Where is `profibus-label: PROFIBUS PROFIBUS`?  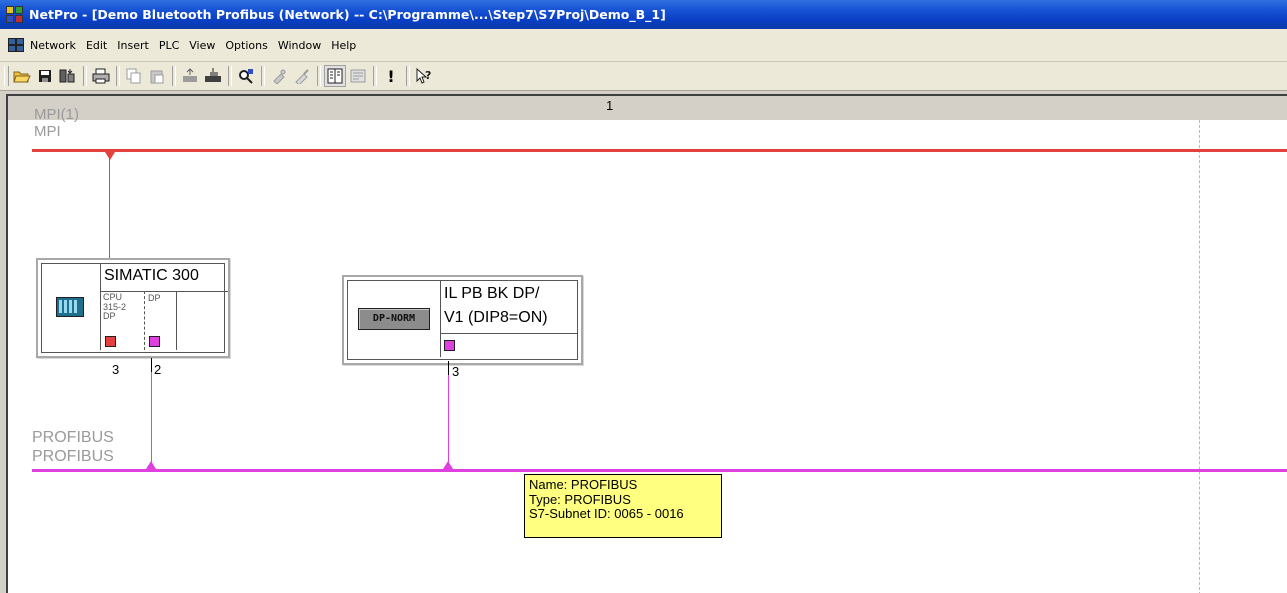 profibus-label: PROFIBUS PROFIBUS is located at coordinates (73, 447).